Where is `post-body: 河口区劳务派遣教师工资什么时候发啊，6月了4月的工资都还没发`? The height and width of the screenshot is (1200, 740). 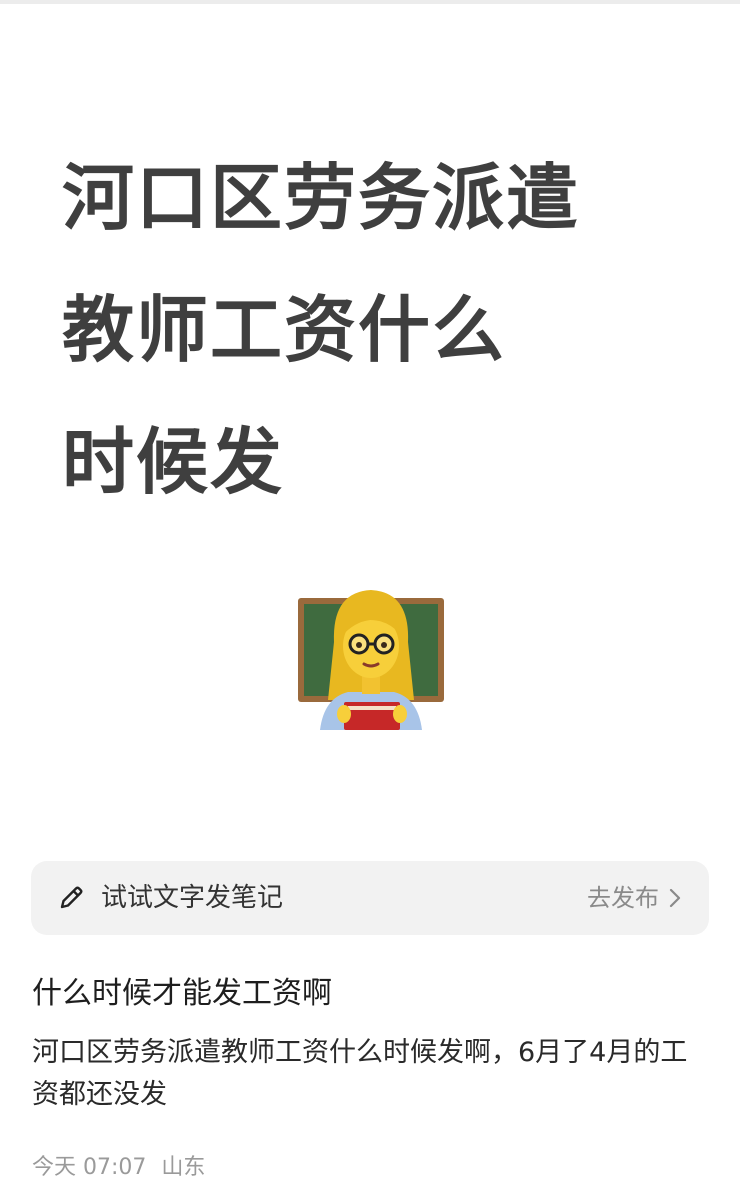
post-body: 河口区劳务派遣教师工资什么时候发啊，6月了4月的工资都还没发 is located at coordinates (360, 1073).